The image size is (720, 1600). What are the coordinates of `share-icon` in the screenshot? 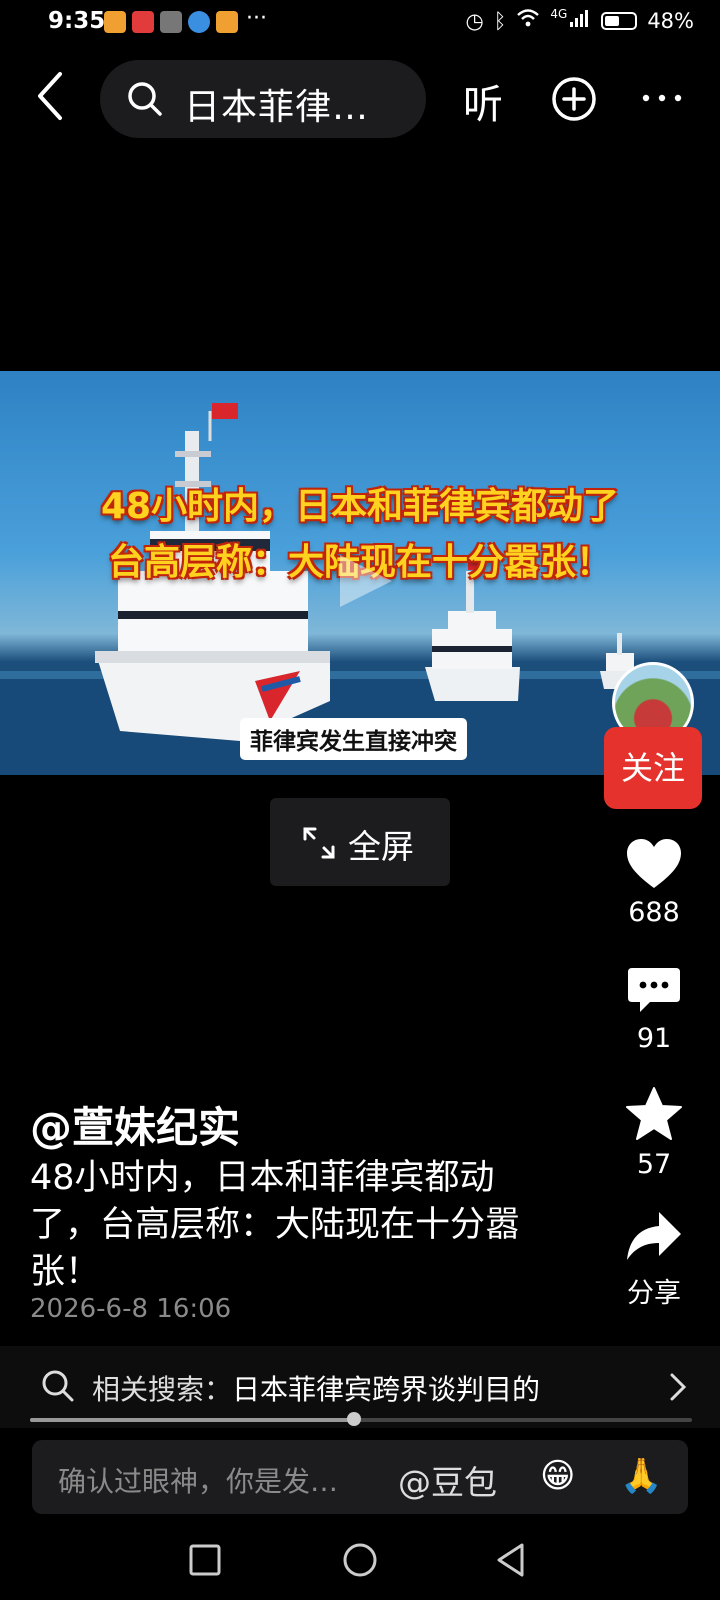 It's located at (654, 1236).